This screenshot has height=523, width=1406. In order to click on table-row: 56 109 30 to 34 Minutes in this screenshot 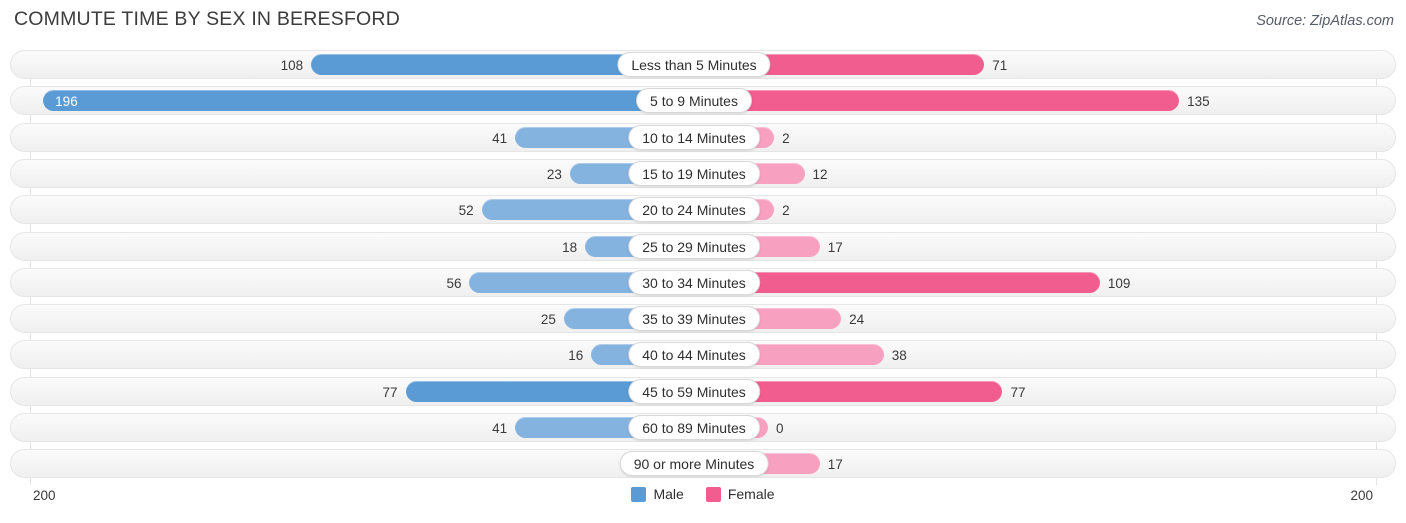, I will do `click(703, 282)`.